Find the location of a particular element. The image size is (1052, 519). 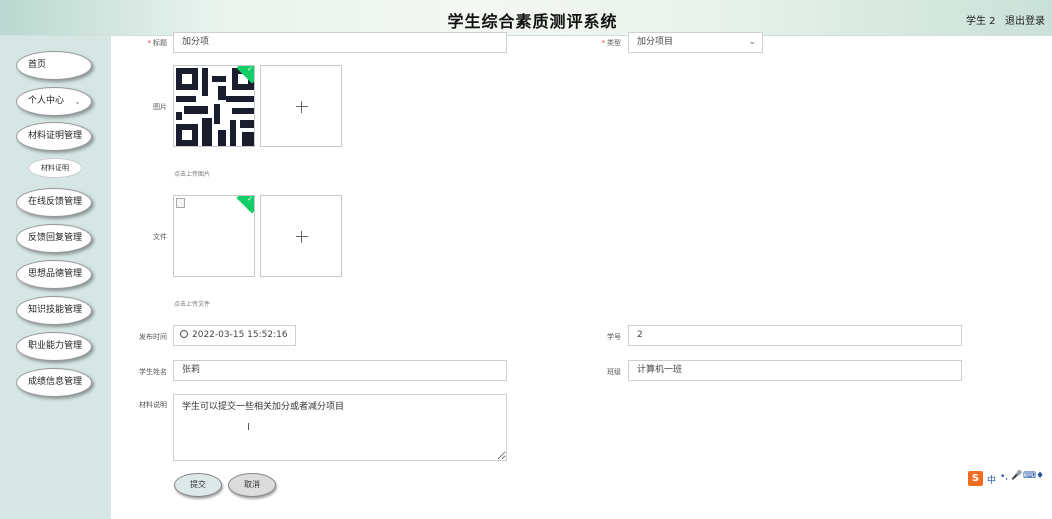

image-upload-hint: 点击上传图片 is located at coordinates (192, 174).